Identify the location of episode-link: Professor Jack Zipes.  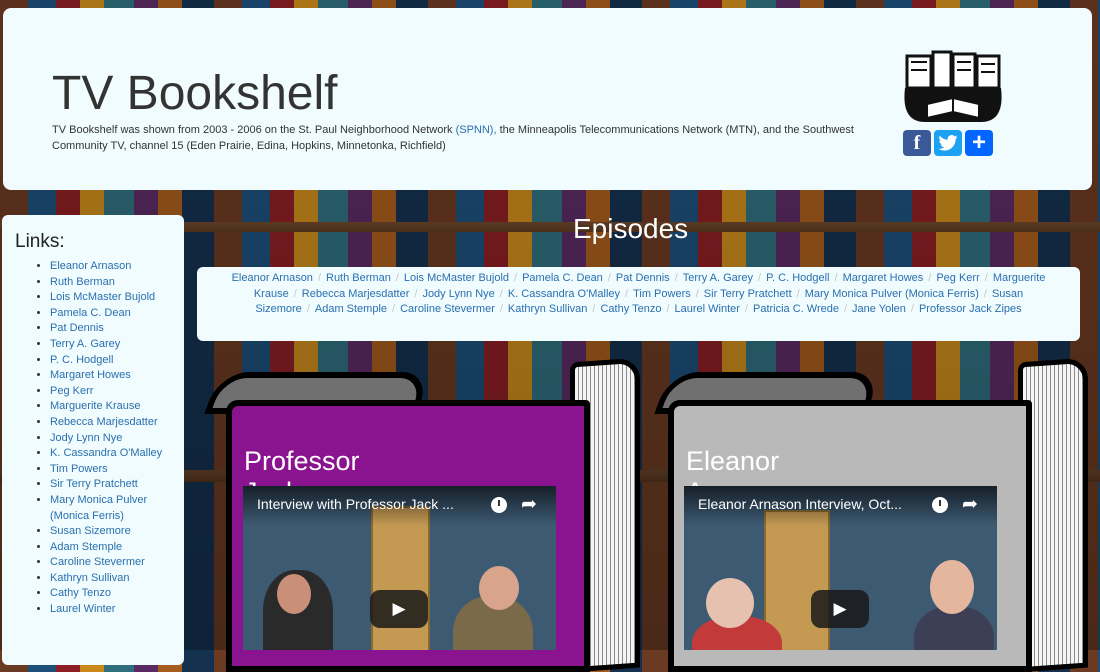
(970, 309).